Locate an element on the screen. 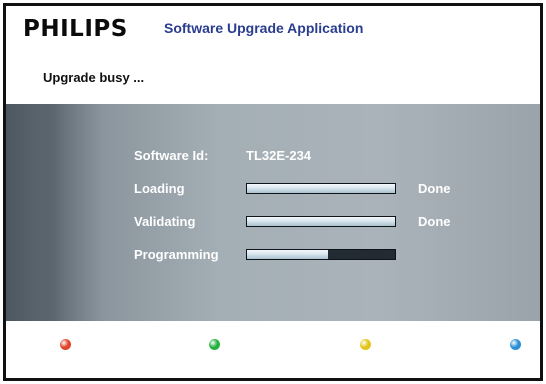 The height and width of the screenshot is (384, 546). blue-key-icon is located at coordinates (515, 344).